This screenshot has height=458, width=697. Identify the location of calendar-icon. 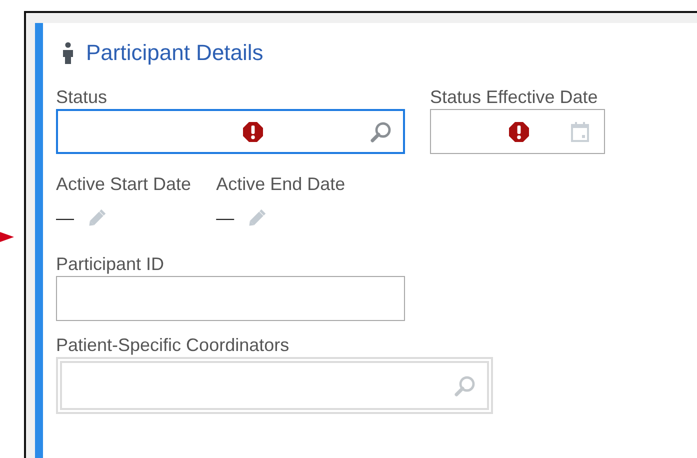
(580, 131).